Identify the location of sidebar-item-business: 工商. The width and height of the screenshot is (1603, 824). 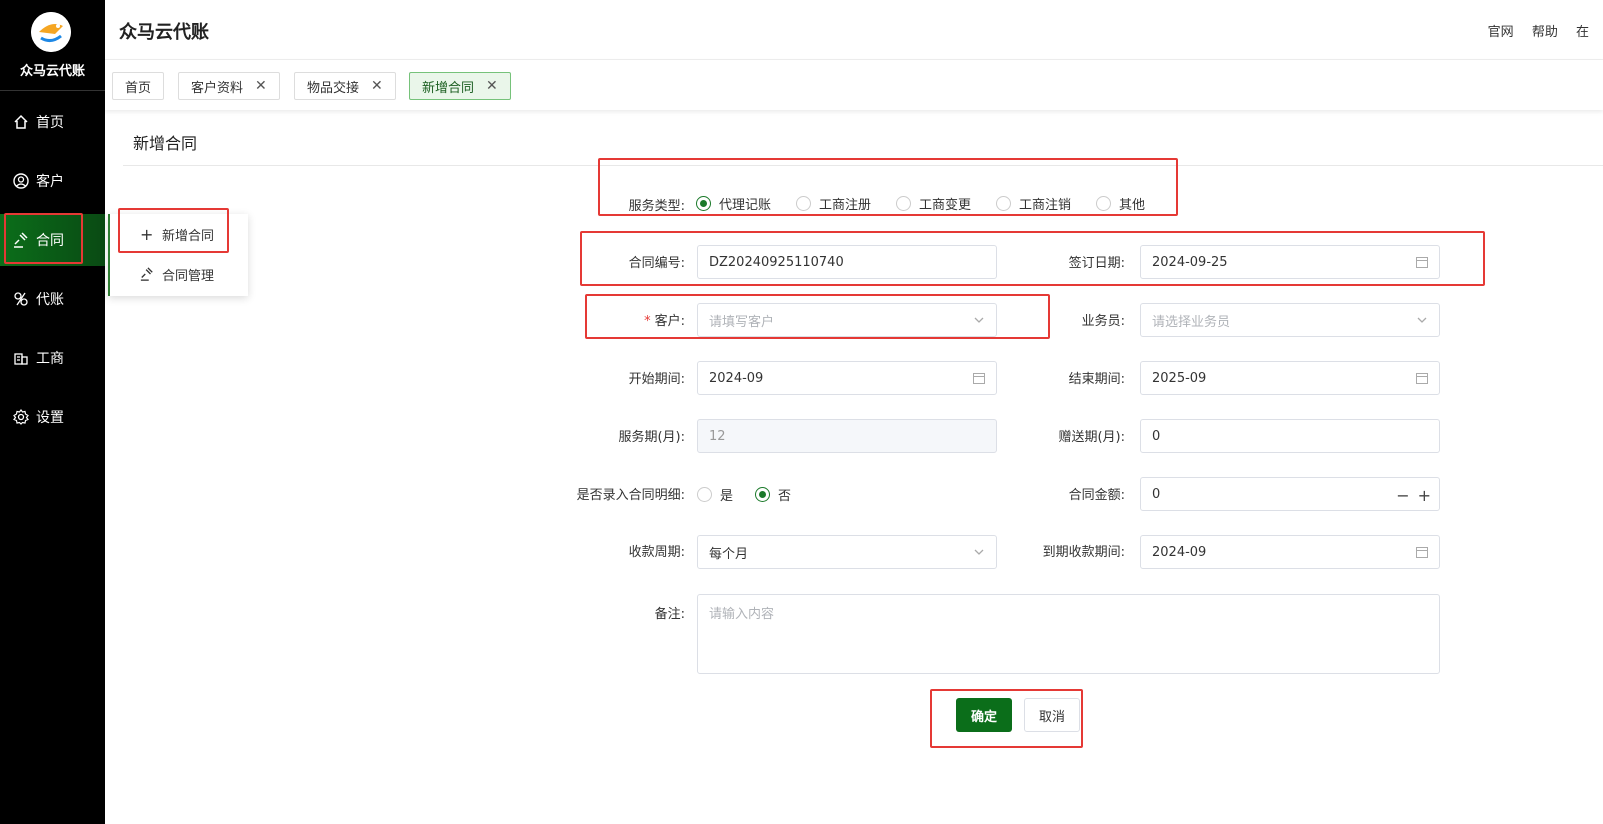
(52, 358).